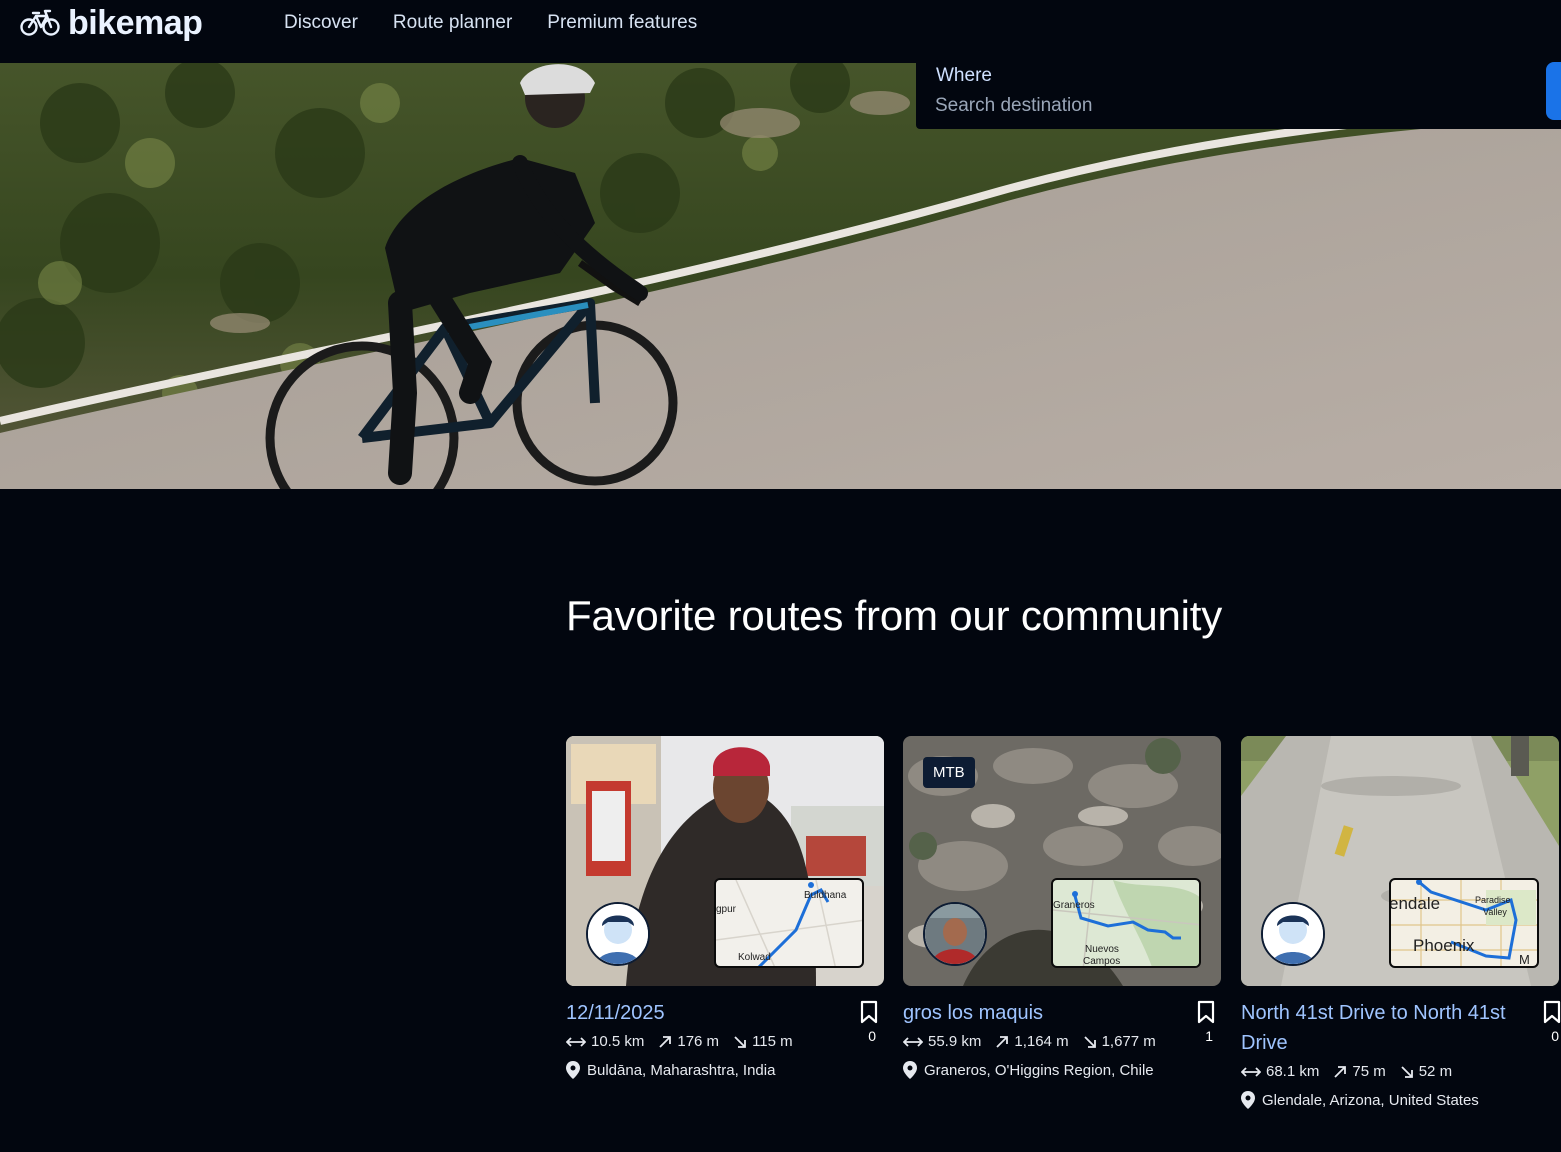  I want to click on route-location: Graneros, O'Higgins Region, Chile, so click(1028, 1070).